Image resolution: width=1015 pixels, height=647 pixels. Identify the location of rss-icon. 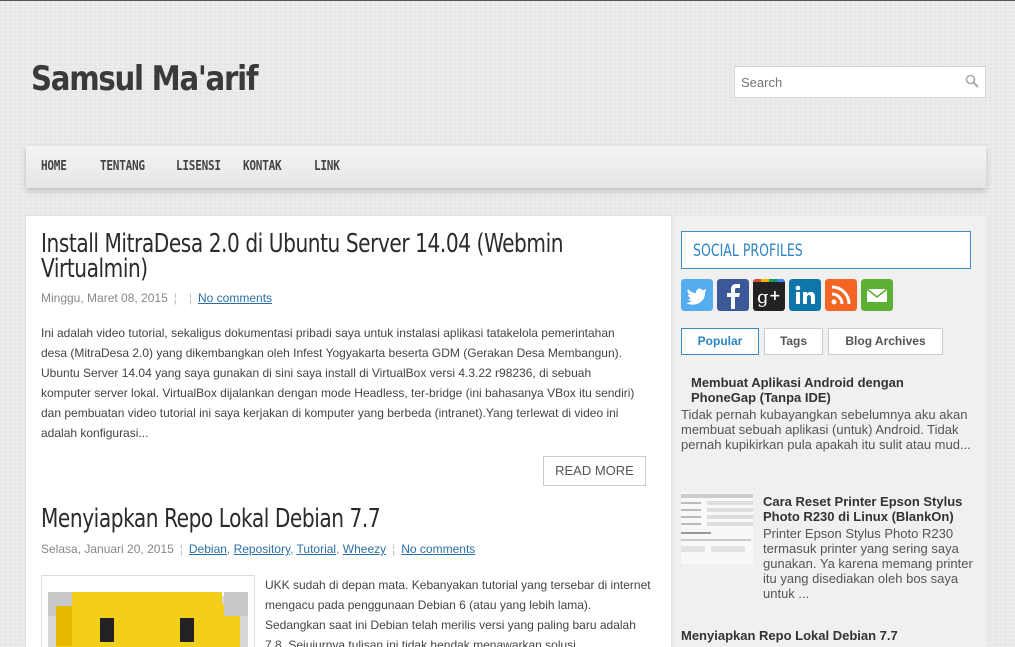
(841, 295).